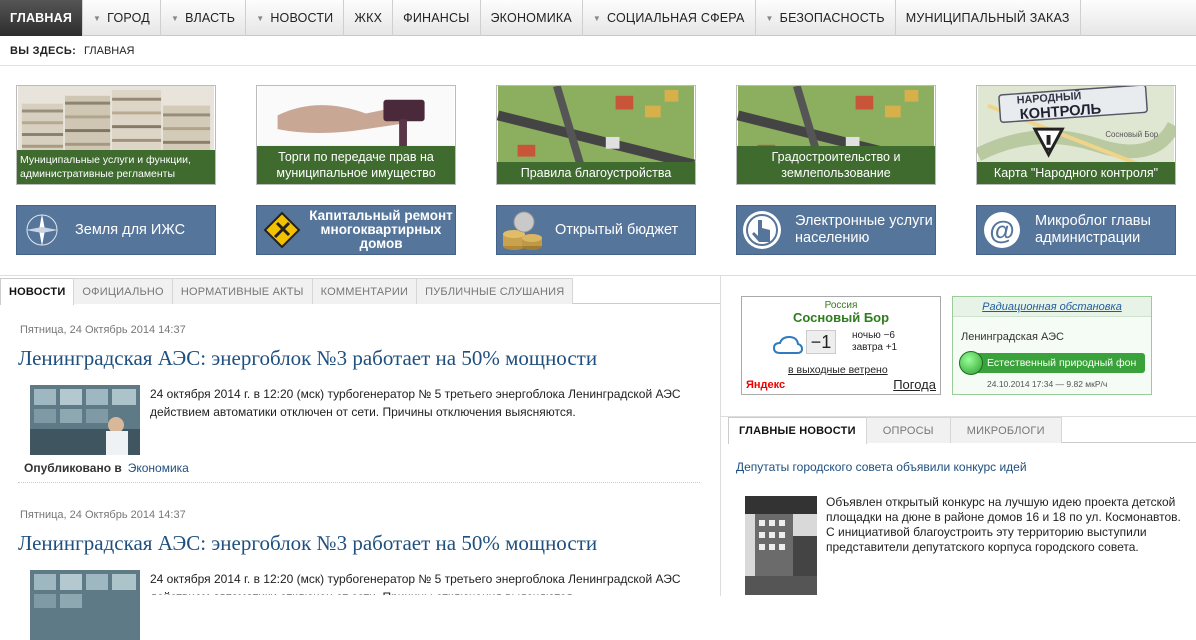 This screenshot has height=640, width=1196. Describe the element at coordinates (1012, 337) in the screenshot. I see `radiation-place: Ленинградская АЭС` at that location.